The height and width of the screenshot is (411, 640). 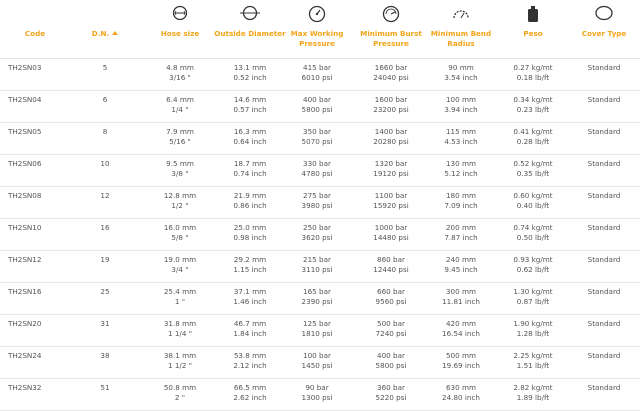 I want to click on col-header-dn: D.N., so click(x=105, y=29).